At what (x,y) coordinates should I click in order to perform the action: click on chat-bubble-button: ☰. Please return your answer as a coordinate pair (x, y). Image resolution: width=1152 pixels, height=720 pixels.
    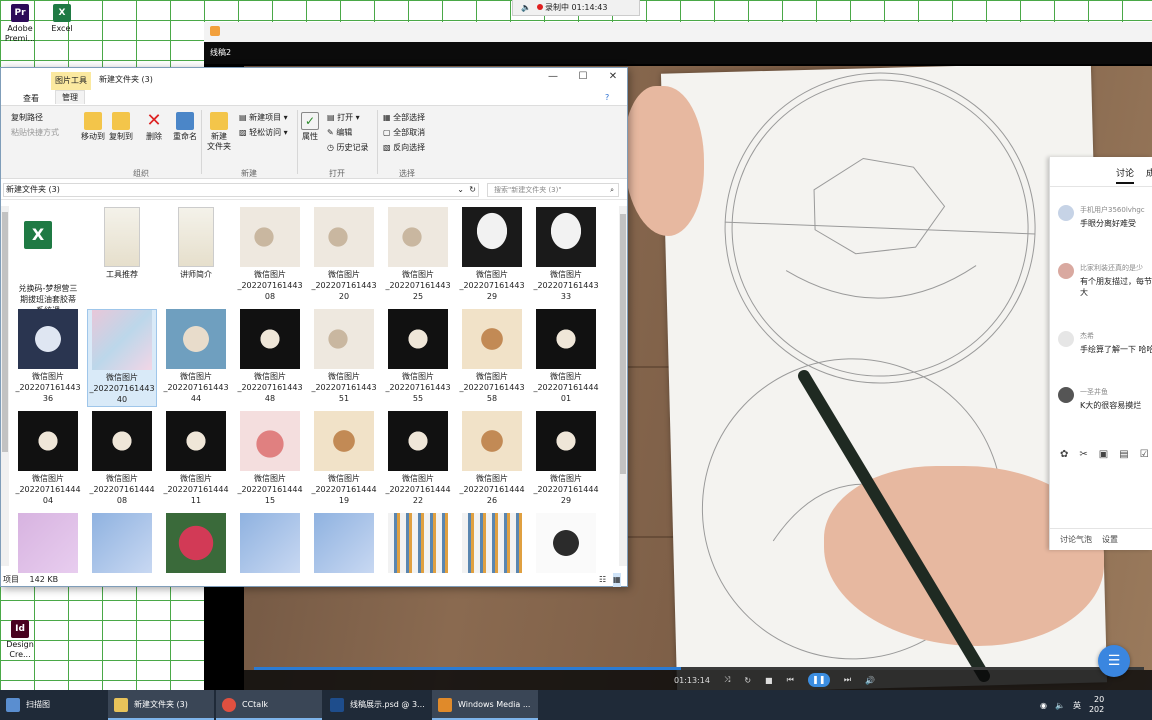
    Looking at the image, I should click on (1114, 661).